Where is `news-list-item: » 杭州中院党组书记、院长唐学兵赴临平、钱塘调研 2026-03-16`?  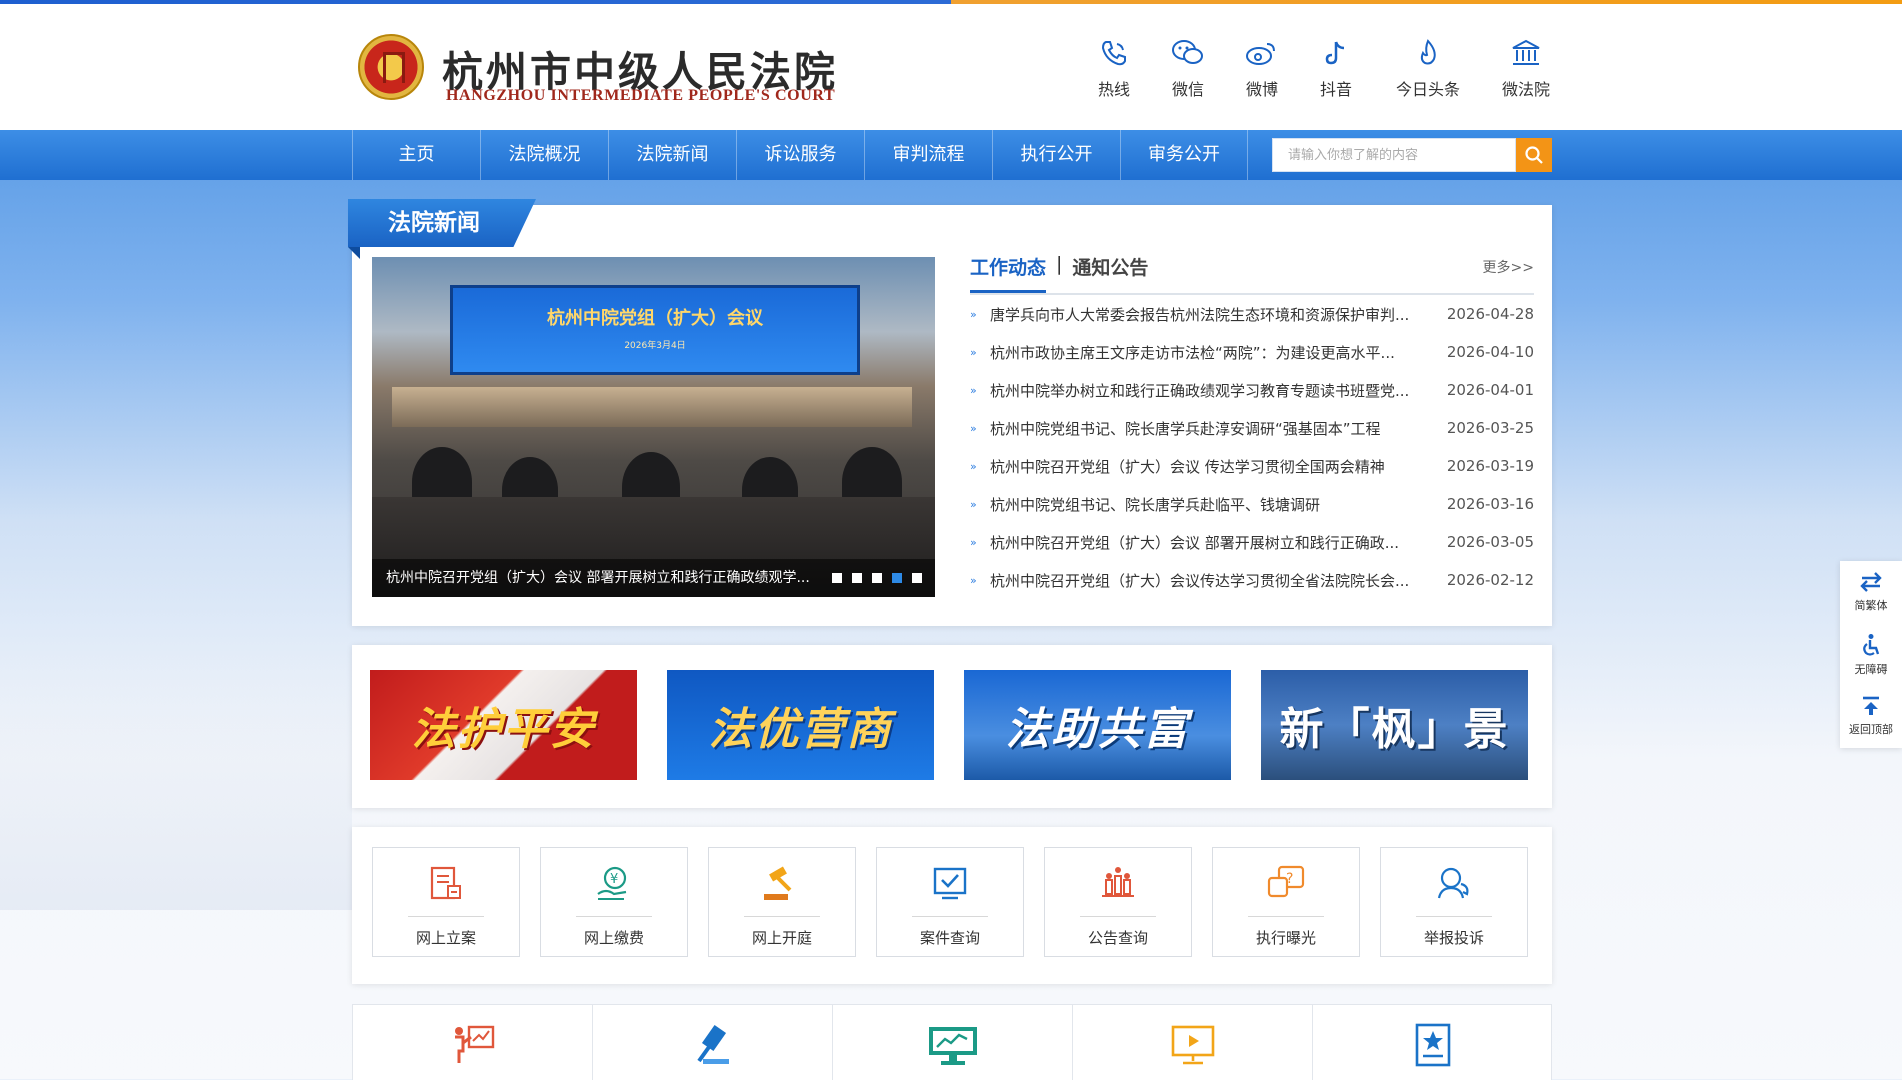 news-list-item: » 杭州中院党组书记、院长唐学兵赴临平、钱塘调研 2026-03-16 is located at coordinates (1252, 504).